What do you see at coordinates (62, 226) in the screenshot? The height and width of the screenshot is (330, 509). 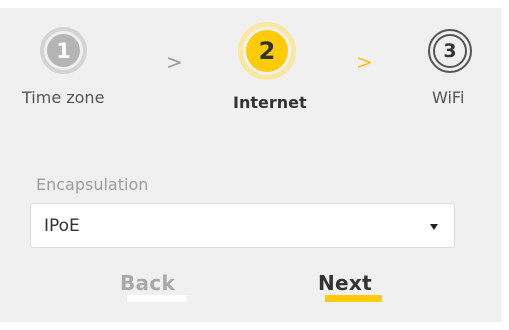 I see `encapsulation-value: IPoE` at bounding box center [62, 226].